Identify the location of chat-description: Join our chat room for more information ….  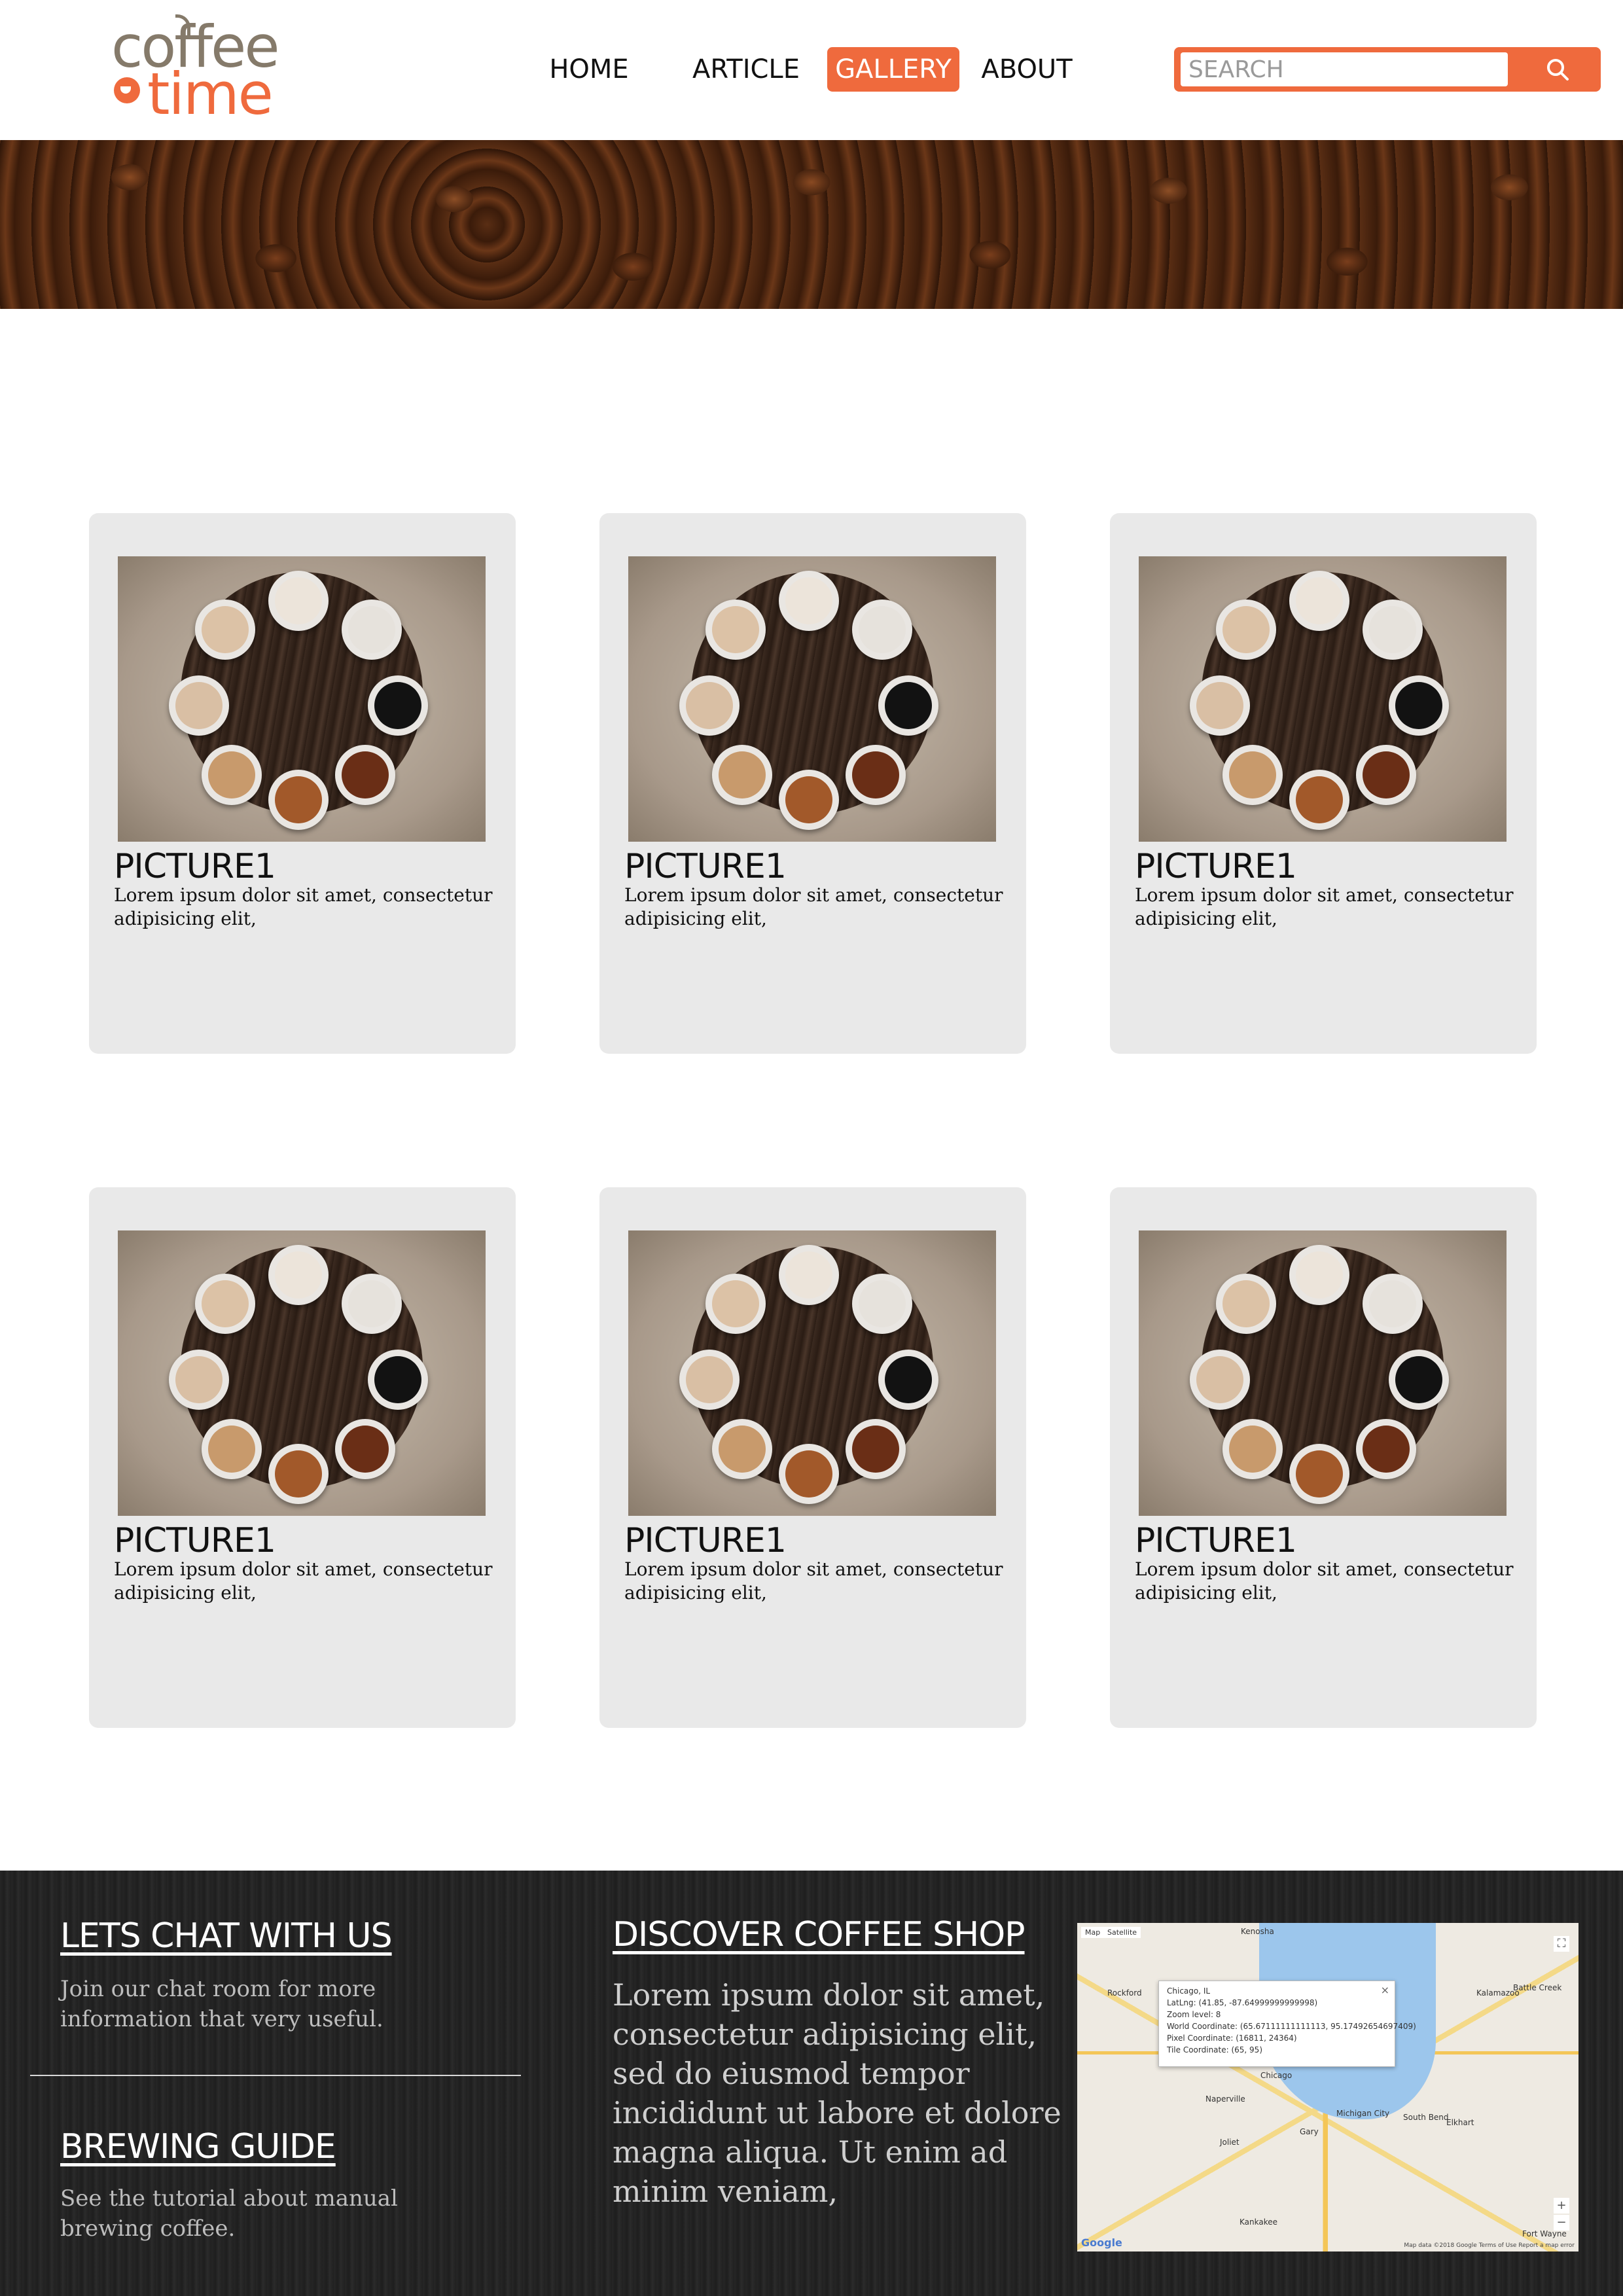
(221, 2004).